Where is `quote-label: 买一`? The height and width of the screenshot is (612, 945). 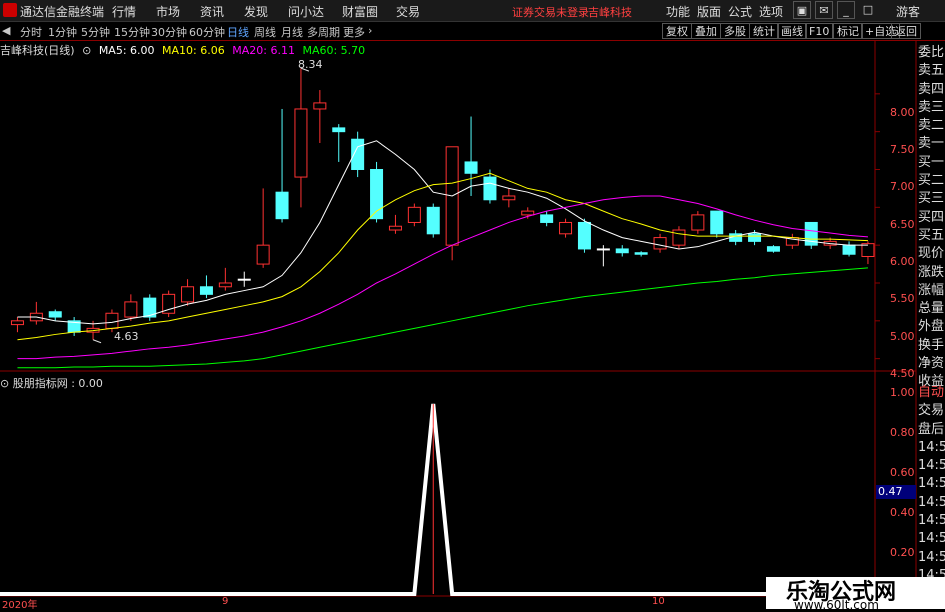 quote-label: 买一 is located at coordinates (931, 162).